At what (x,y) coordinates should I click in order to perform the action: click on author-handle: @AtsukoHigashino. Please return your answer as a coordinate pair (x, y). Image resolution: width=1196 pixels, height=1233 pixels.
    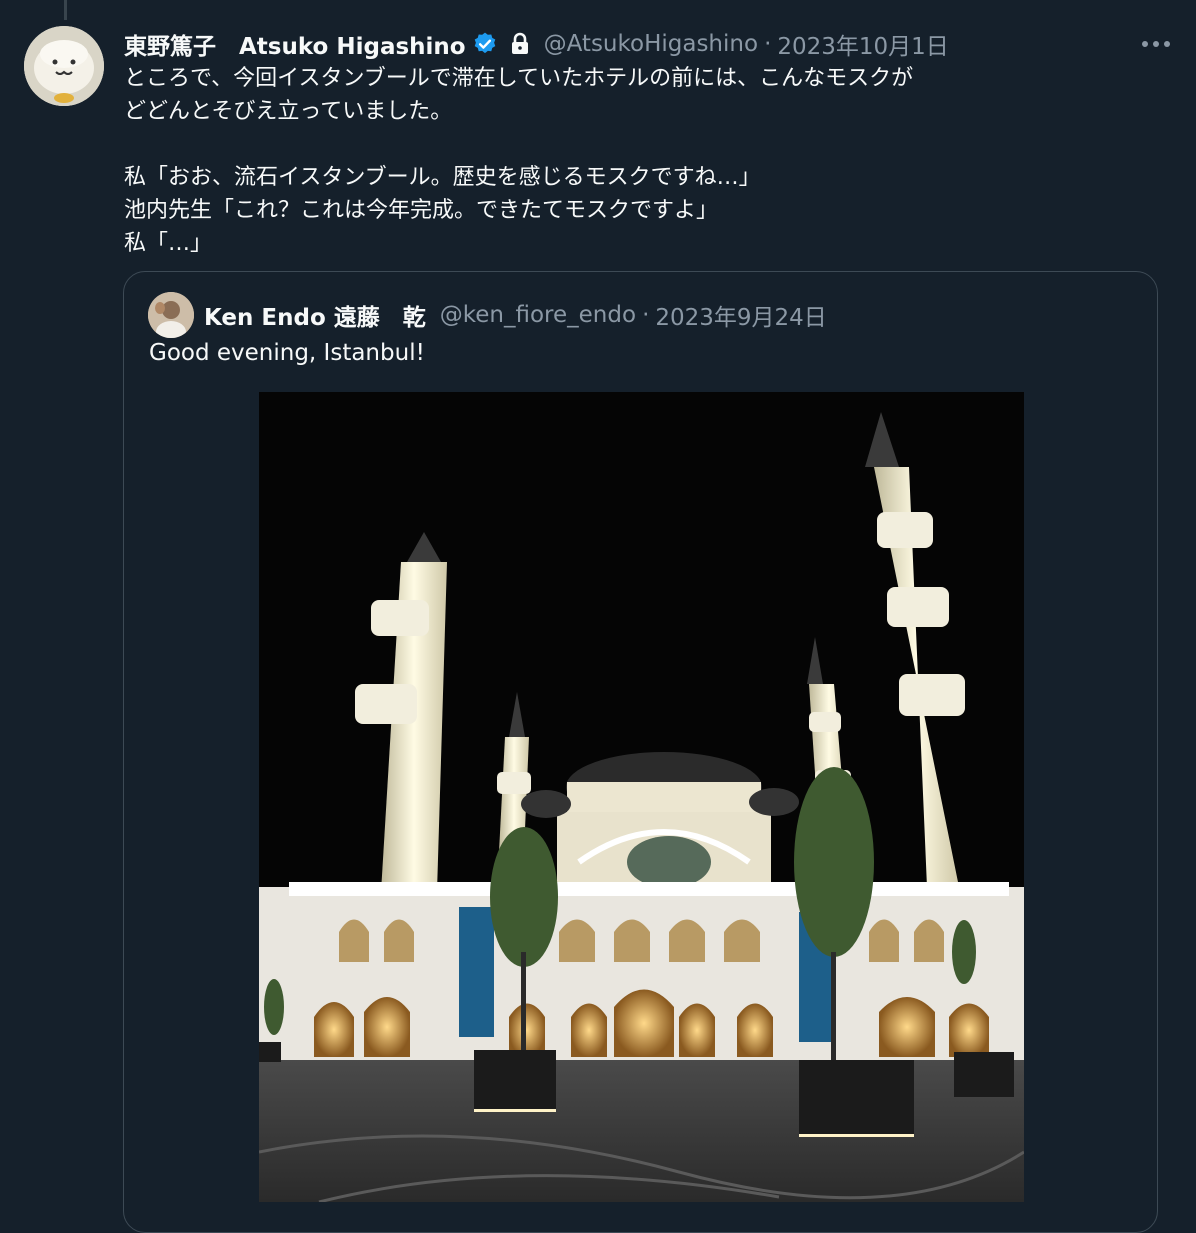
    Looking at the image, I should click on (651, 44).